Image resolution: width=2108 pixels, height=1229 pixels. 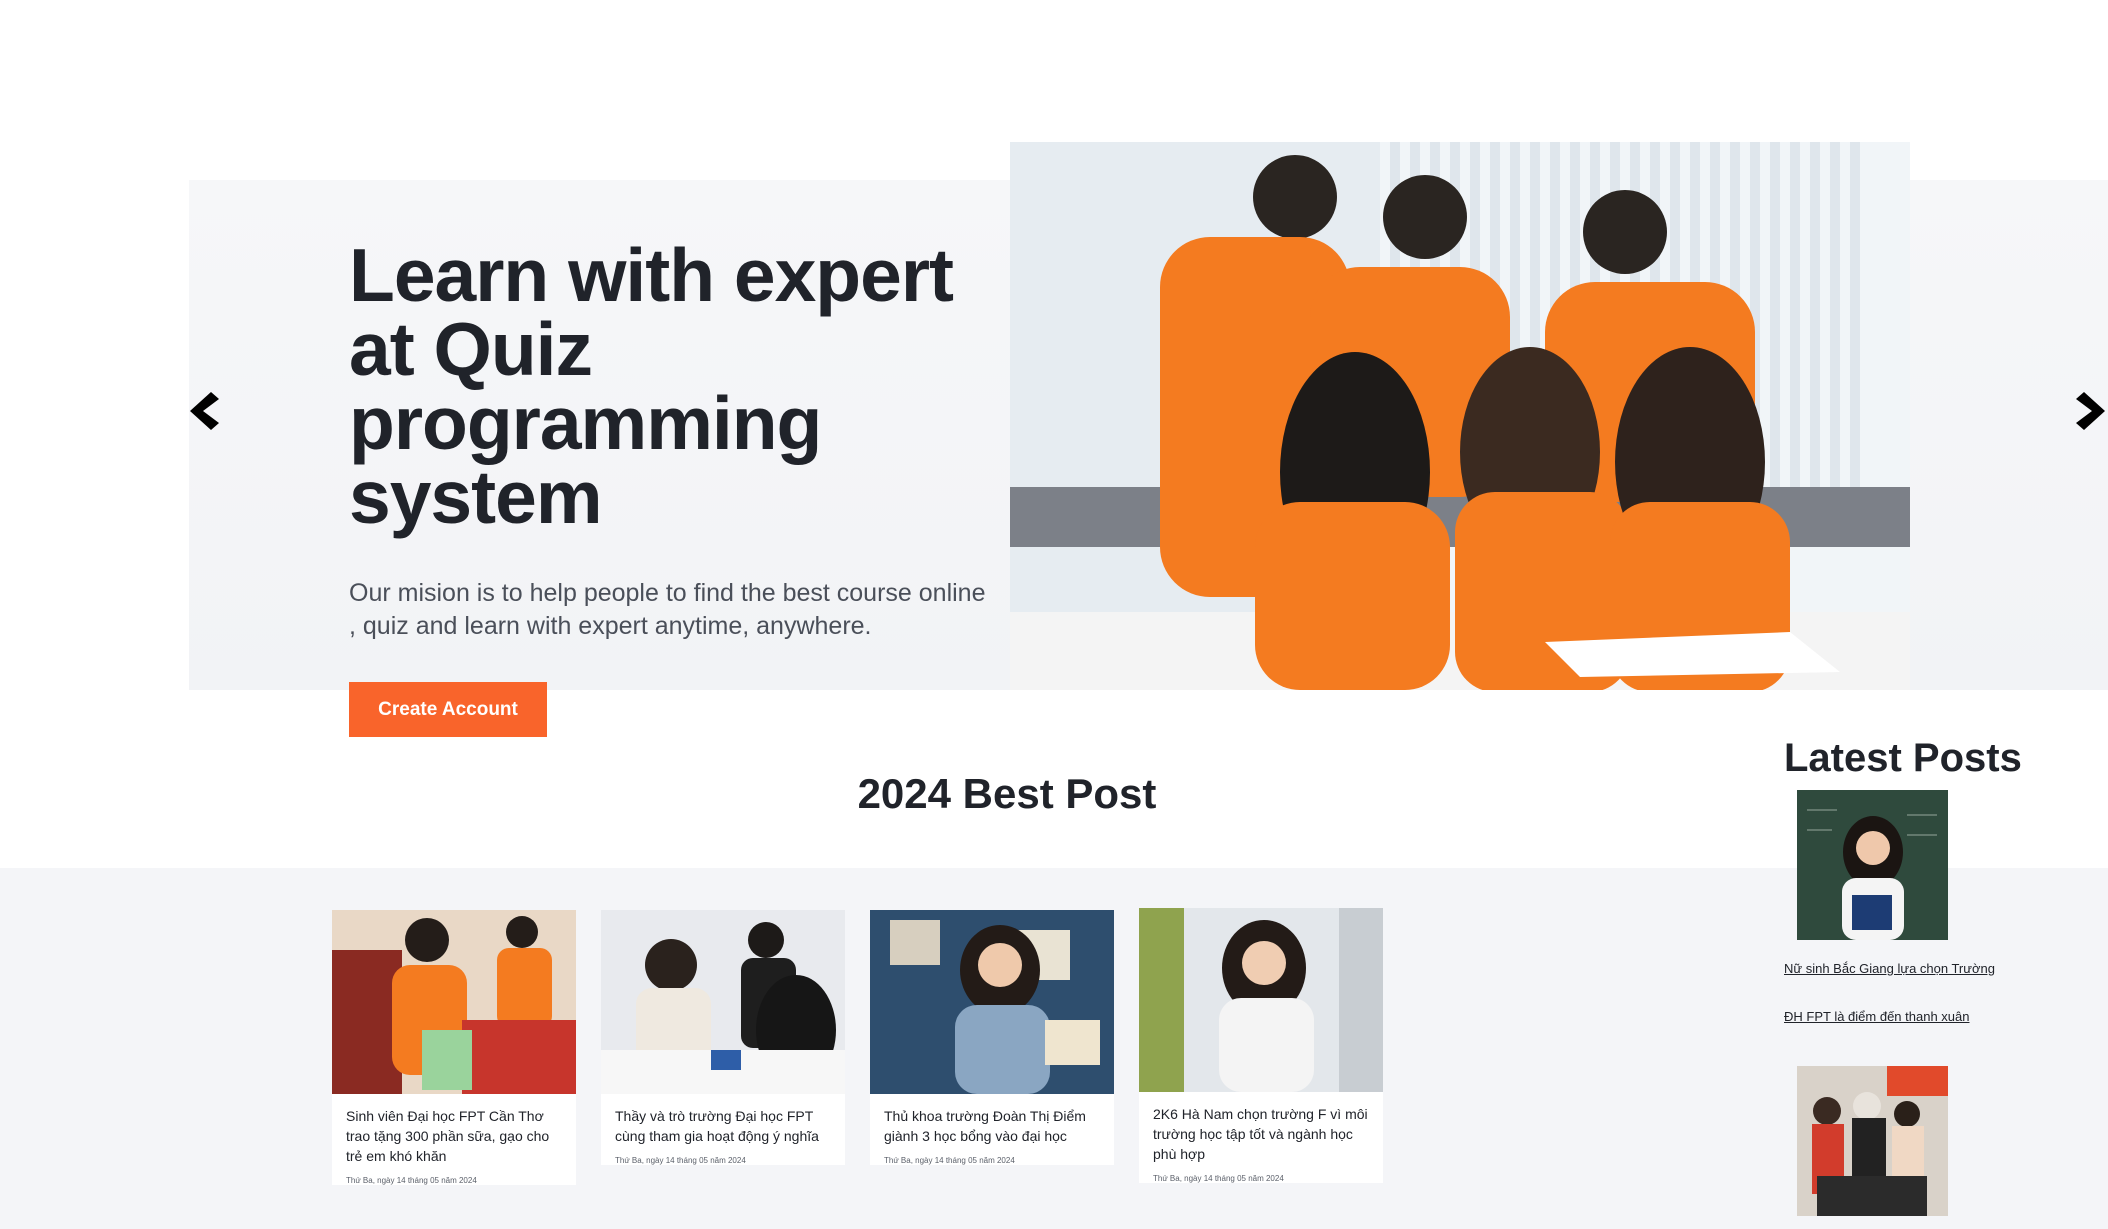 What do you see at coordinates (1007, 793) in the screenshot?
I see `best-post-heading: 2024 Best Post` at bounding box center [1007, 793].